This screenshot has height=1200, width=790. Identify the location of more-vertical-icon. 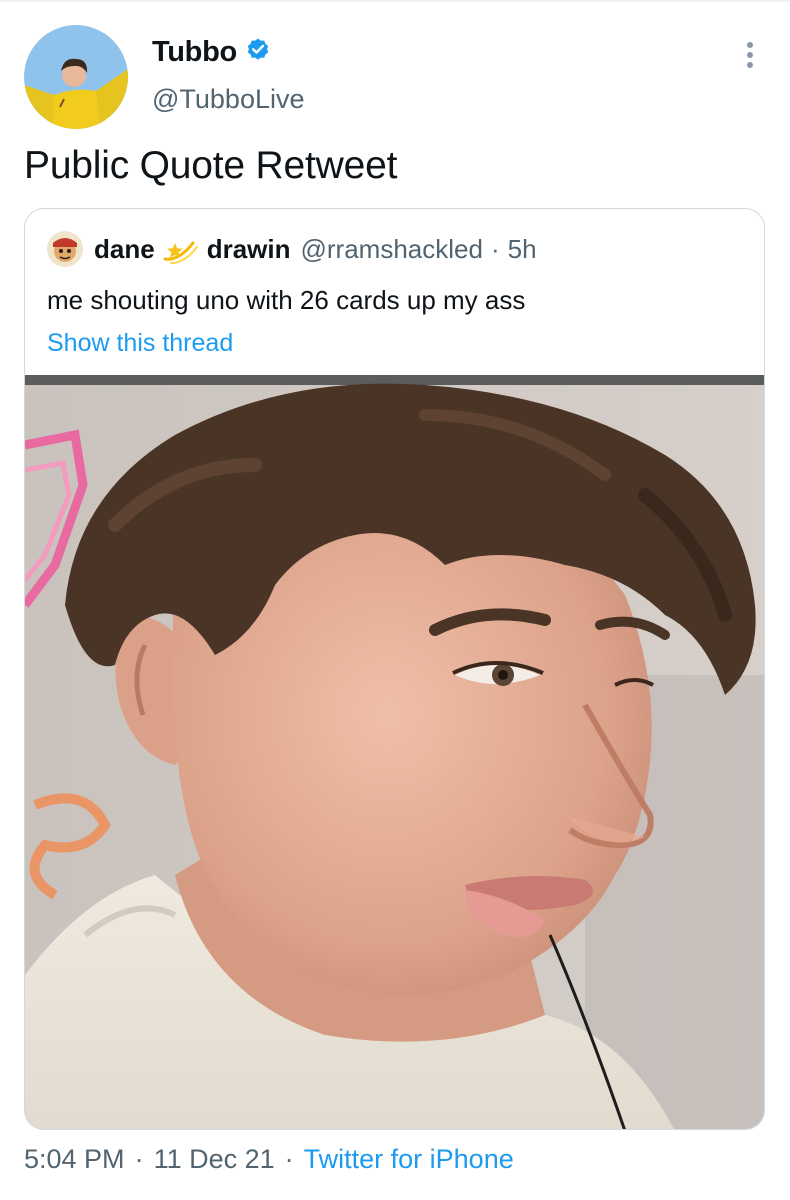
(750, 55).